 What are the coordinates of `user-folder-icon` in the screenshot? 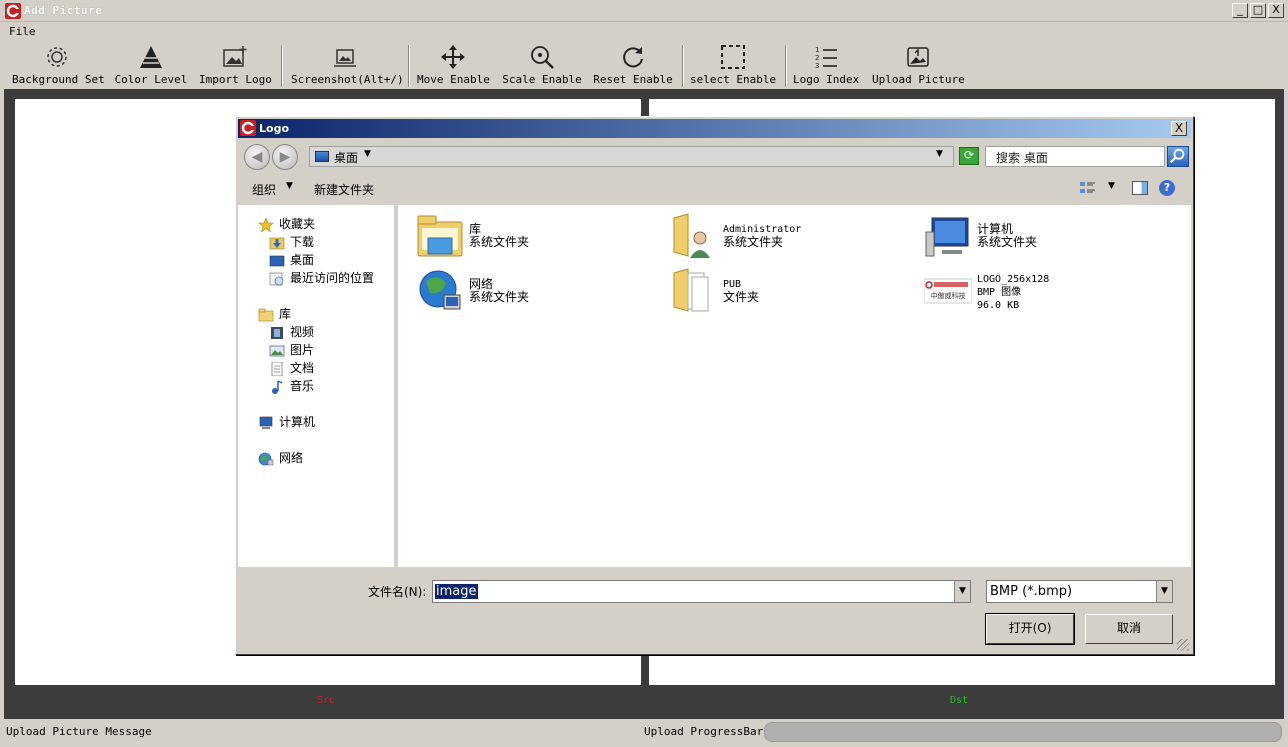 It's located at (691, 235).